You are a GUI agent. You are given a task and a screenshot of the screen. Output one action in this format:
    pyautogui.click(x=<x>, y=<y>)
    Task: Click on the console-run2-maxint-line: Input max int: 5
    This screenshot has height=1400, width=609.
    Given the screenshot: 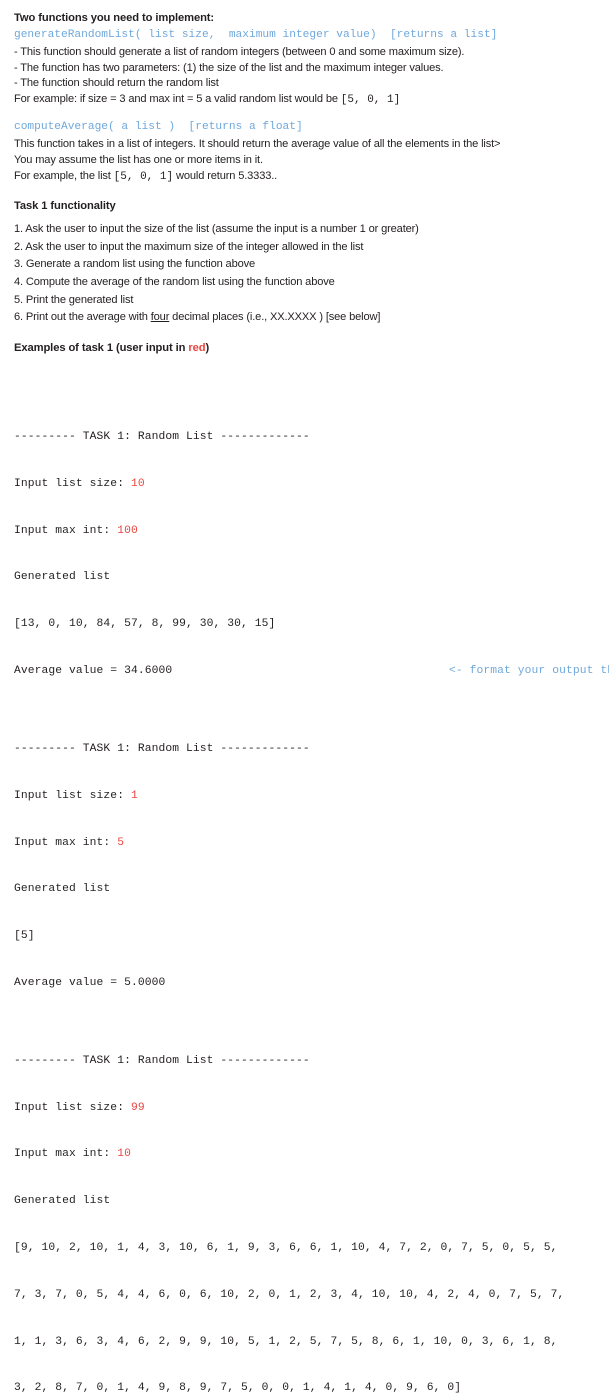 What is the action you would take?
    pyautogui.click(x=304, y=844)
    